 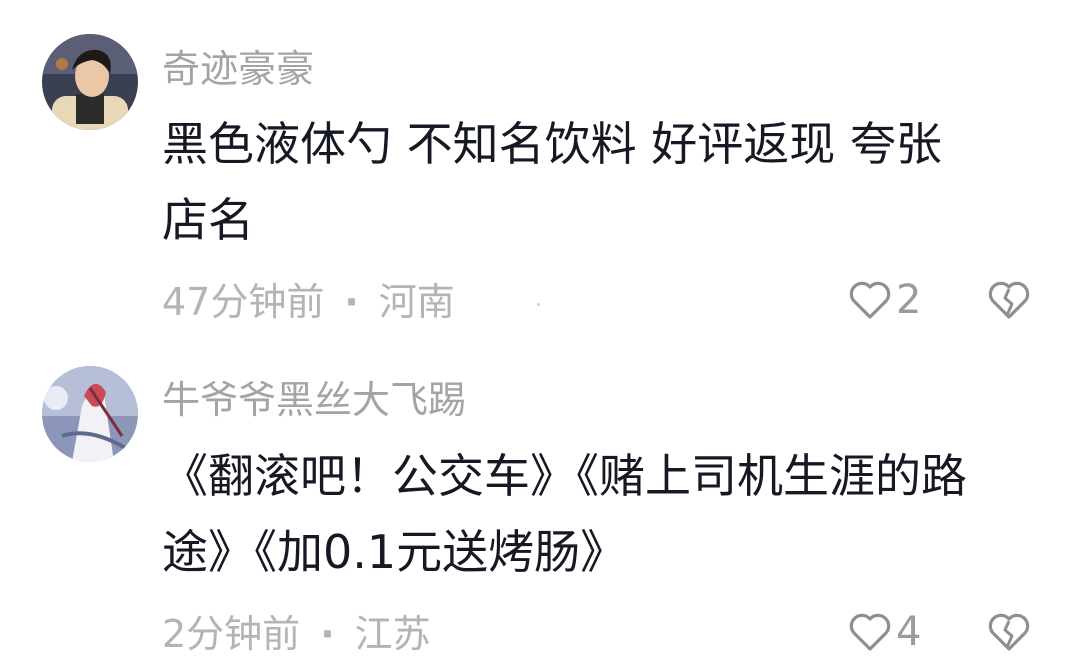 I want to click on decorative-dot, so click(x=538, y=304).